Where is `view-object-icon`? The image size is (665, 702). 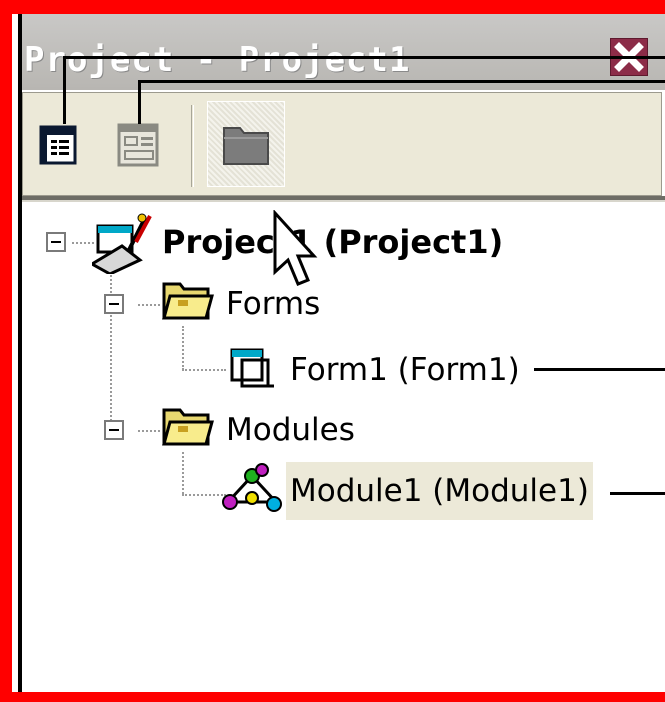
view-object-icon is located at coordinates (138, 145).